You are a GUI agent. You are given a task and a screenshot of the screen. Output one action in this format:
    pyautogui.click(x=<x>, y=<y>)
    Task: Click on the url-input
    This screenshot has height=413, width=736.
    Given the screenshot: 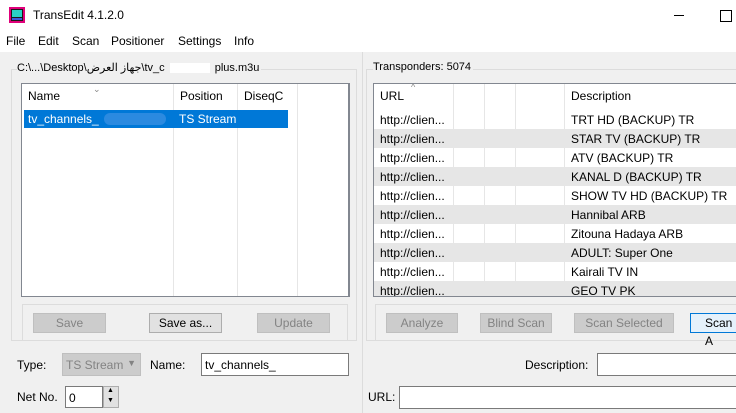 What is the action you would take?
    pyautogui.click(x=567, y=397)
    